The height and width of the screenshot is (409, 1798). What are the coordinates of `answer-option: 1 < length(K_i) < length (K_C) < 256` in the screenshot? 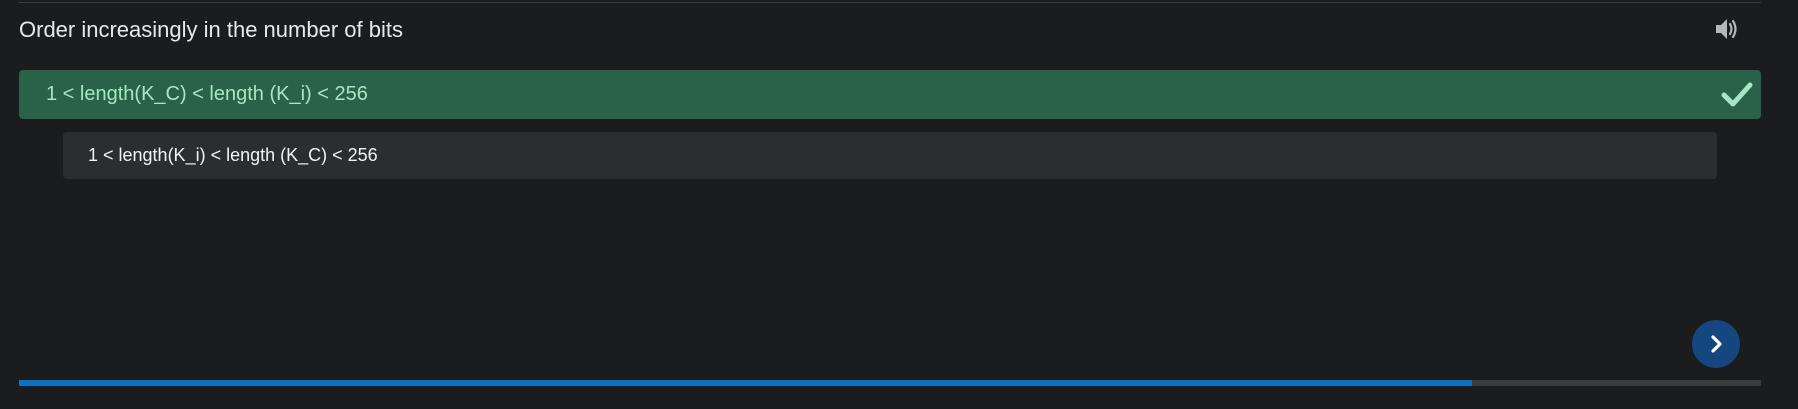 It's located at (890, 155).